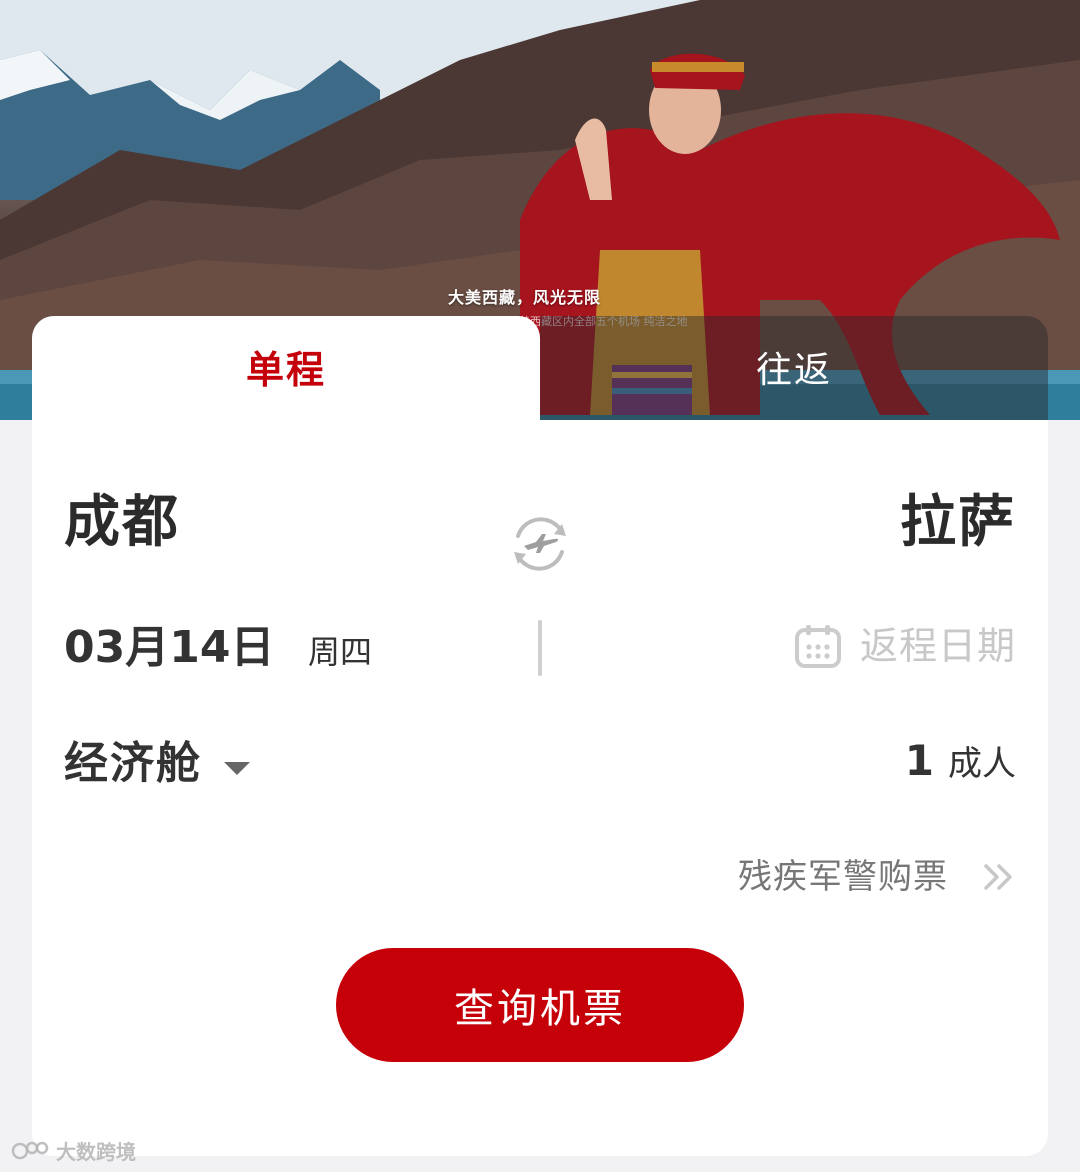 The image size is (1080, 1172). I want to click on hero-caption: 大美西藏，风光无限, so click(525, 297).